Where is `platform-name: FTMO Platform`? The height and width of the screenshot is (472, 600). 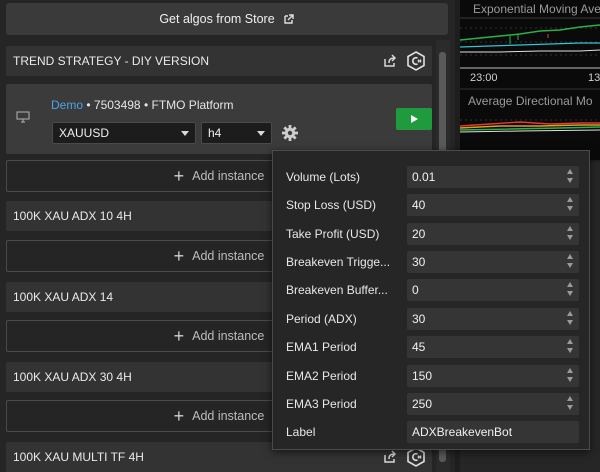 platform-name: FTMO Platform is located at coordinates (192, 105).